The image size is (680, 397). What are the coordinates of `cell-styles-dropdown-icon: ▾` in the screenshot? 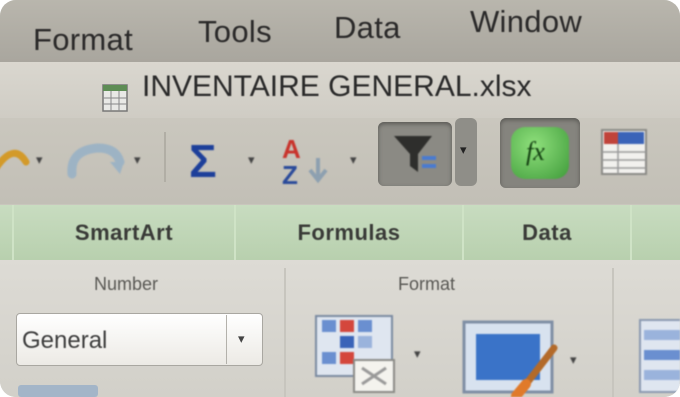 It's located at (573, 360).